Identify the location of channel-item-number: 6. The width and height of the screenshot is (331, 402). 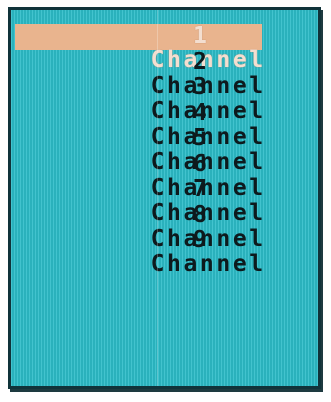
(201, 163).